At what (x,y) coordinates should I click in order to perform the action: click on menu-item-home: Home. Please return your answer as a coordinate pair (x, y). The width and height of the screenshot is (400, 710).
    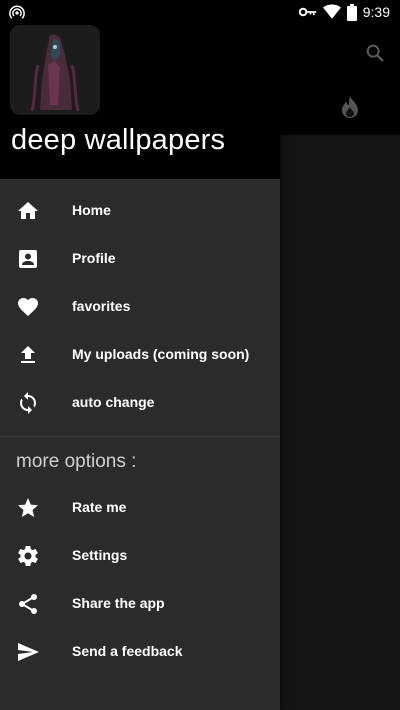
    Looking at the image, I should click on (140, 211).